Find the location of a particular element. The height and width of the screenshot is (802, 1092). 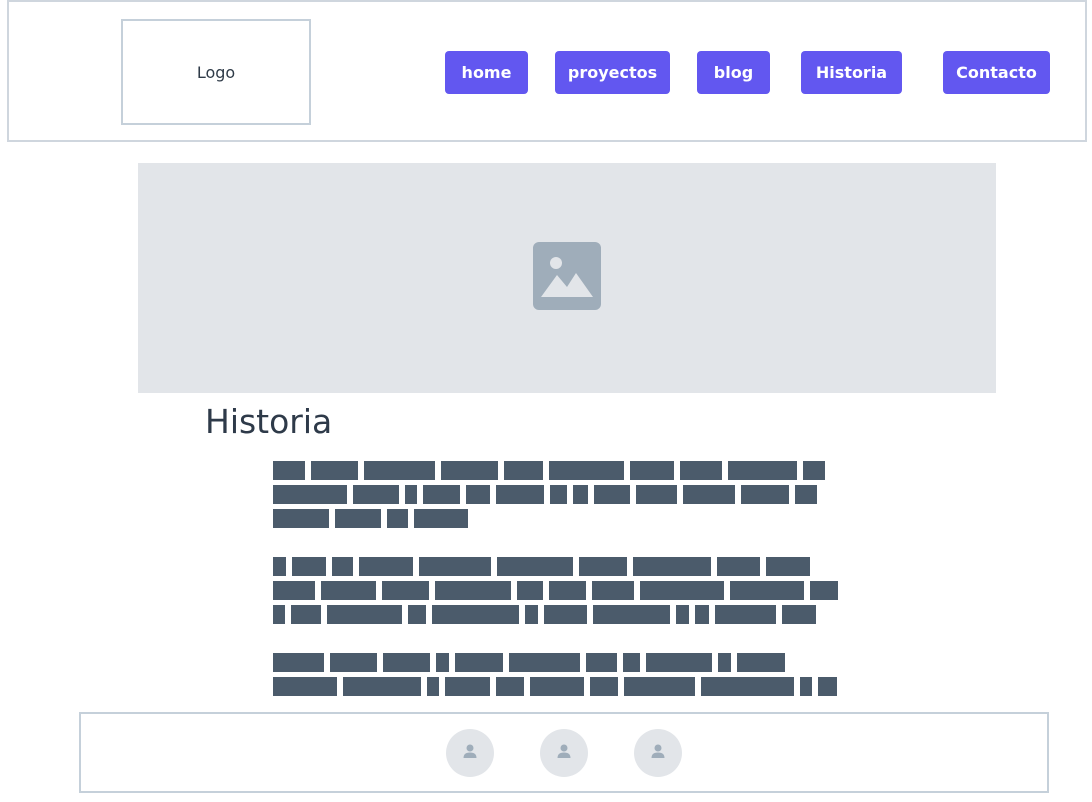

logo-text: Logo is located at coordinates (216, 72).